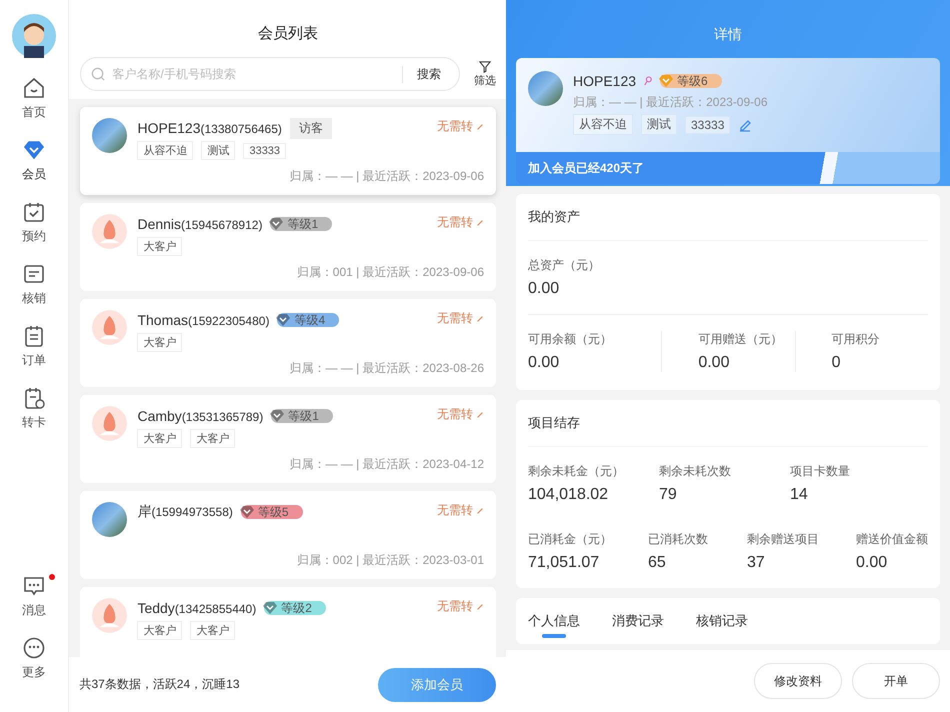 Image resolution: width=950 pixels, height=712 pixels. I want to click on member-meta: 归属：— — | 最近活跃：2023-08-26, so click(386, 368).